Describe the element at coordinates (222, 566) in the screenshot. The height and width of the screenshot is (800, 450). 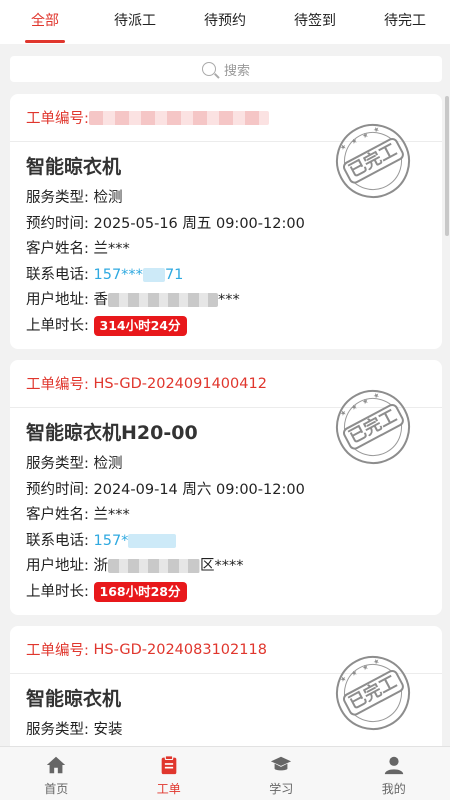
I see `address-suffix: 区****` at that location.